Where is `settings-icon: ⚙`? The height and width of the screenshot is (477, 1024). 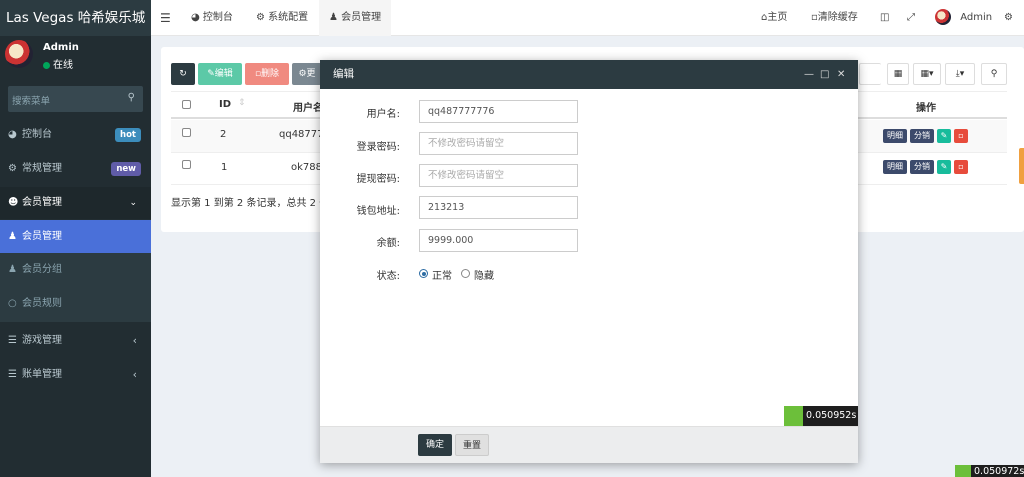 settings-icon: ⚙ is located at coordinates (1008, 18).